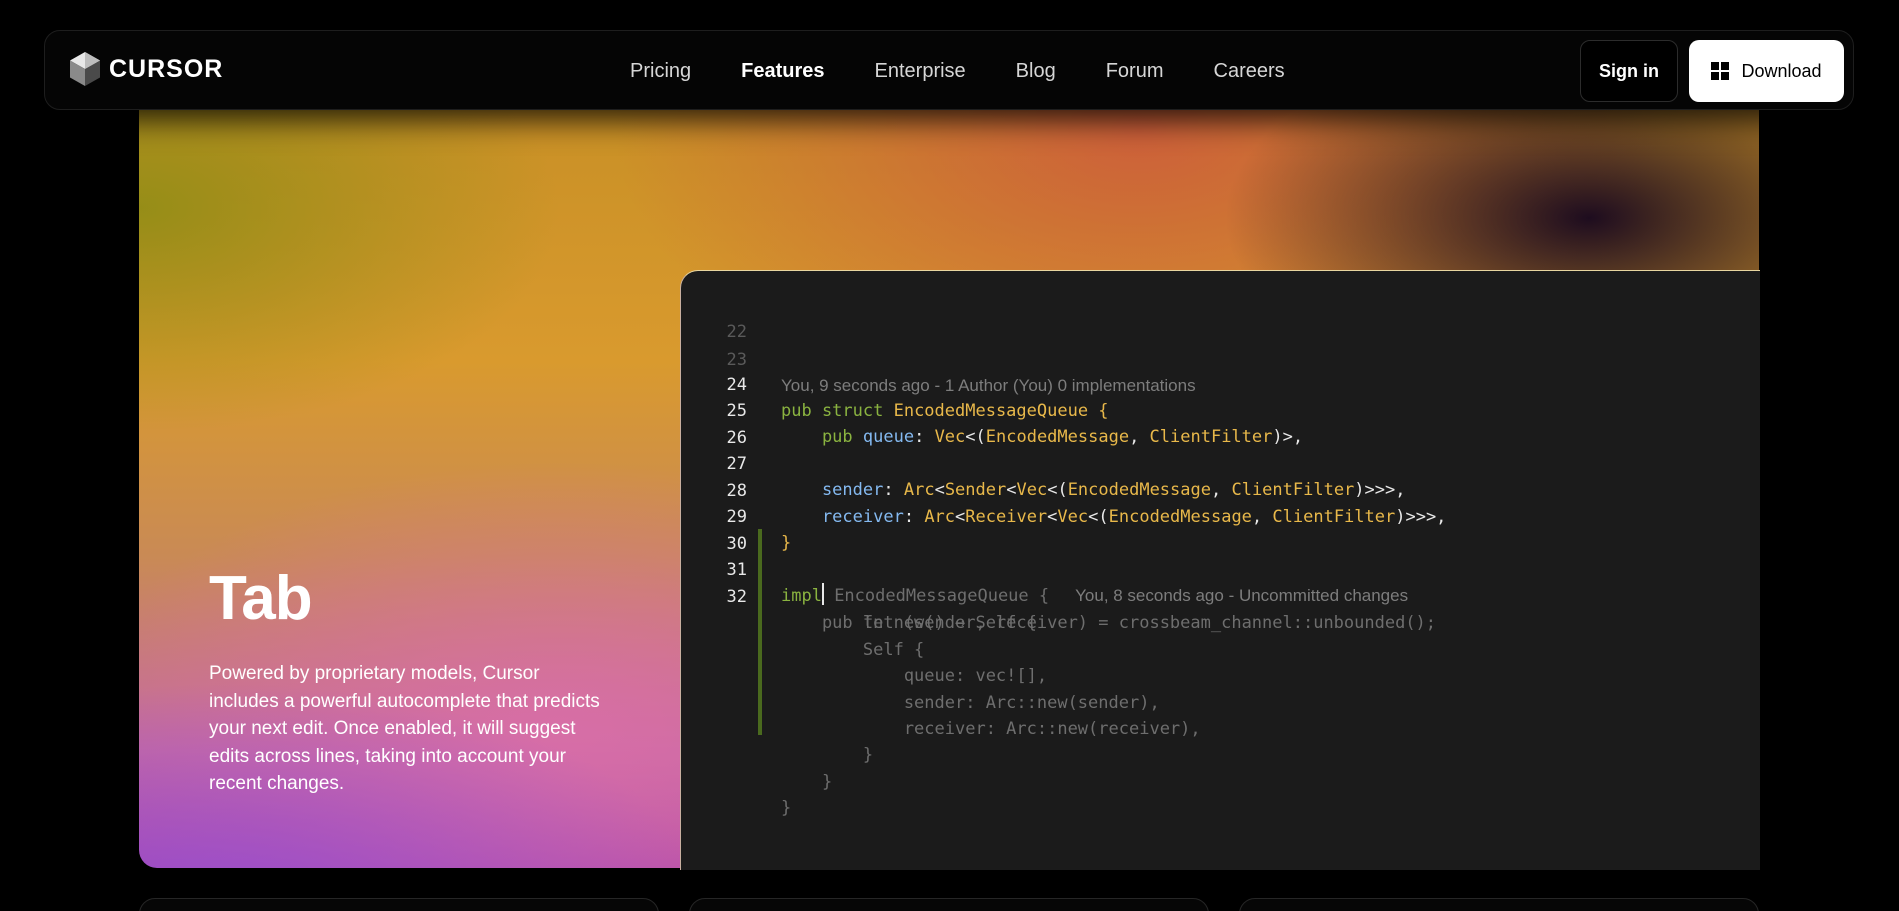  I want to click on brand-name: CURSOR, so click(166, 68).